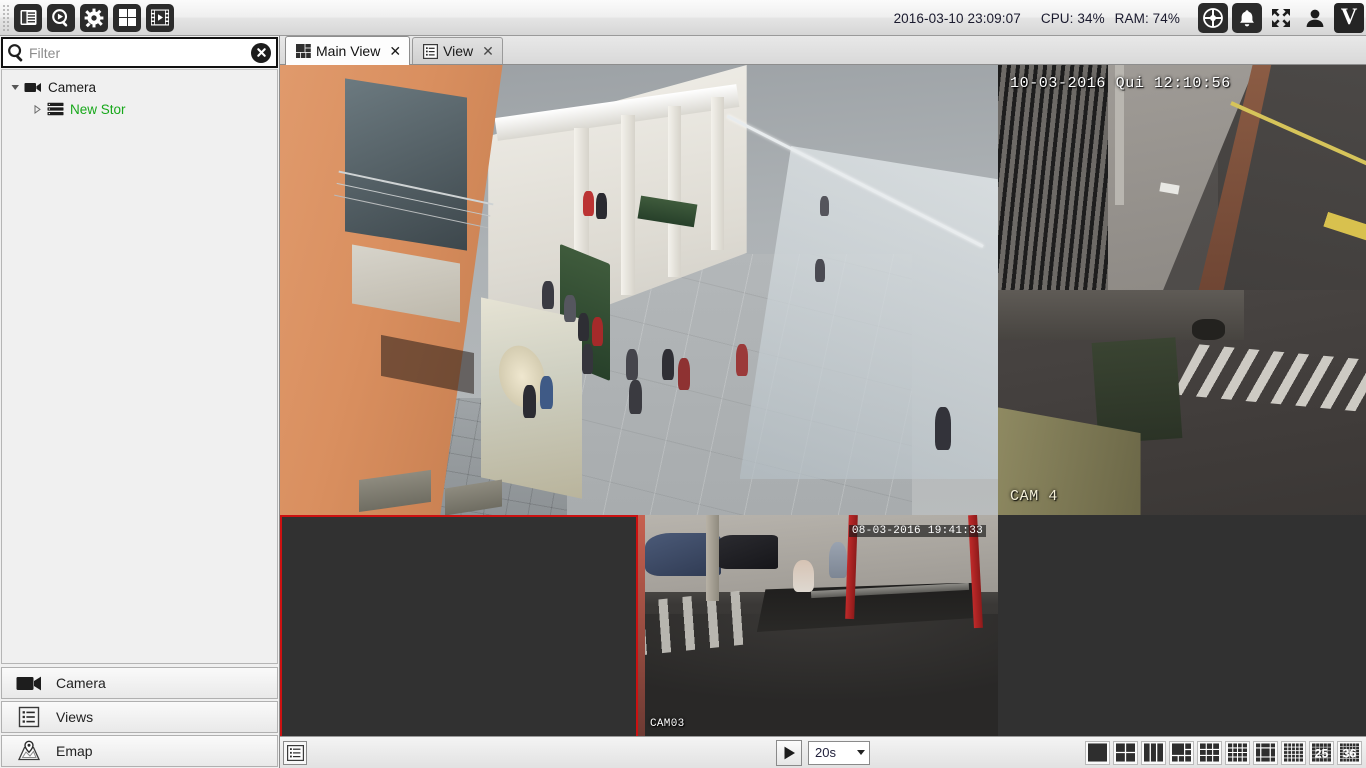 This screenshot has width=1366, height=768. I want to click on camera-osd-timestamp: 10-03-2016 Qui 12:10:56, so click(1120, 83).